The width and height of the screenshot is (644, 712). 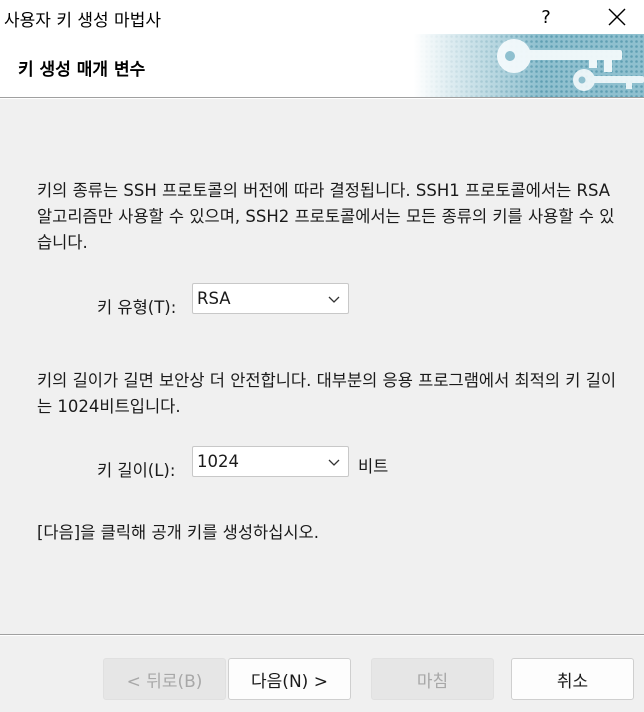 I want to click on page-title: 키 생성 매개 변수, so click(x=82, y=70).